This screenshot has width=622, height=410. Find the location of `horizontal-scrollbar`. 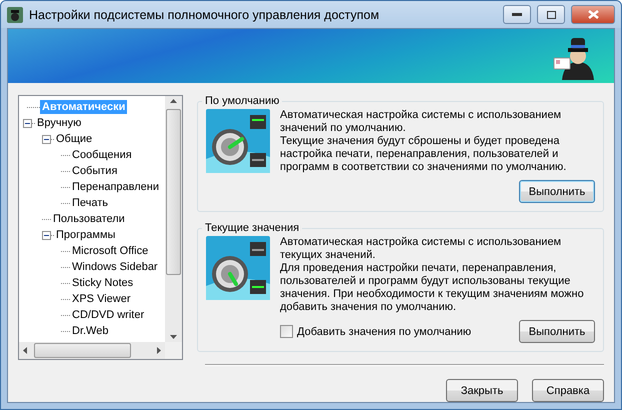

horizontal-scrollbar is located at coordinates (92, 350).